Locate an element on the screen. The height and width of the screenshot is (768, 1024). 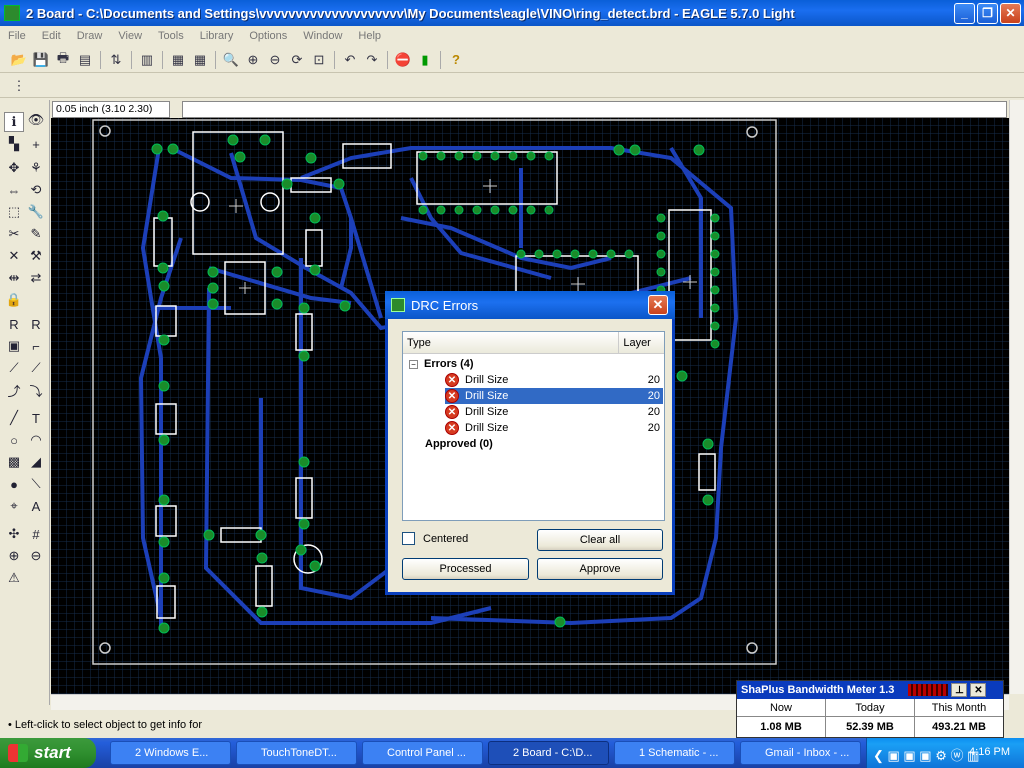
collapse-icon: − is located at coordinates (413, 364).